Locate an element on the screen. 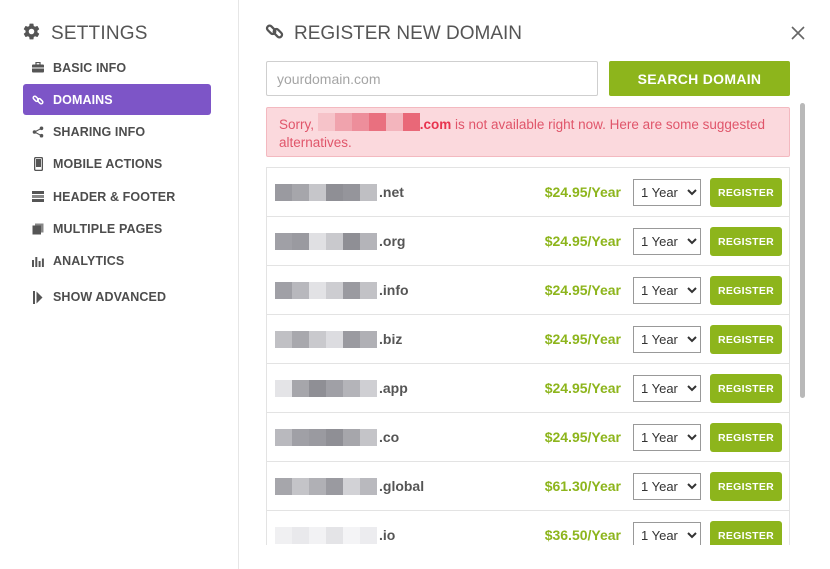  table-row: .global $61.30/Year 1 Year REGISTER is located at coordinates (528, 486).